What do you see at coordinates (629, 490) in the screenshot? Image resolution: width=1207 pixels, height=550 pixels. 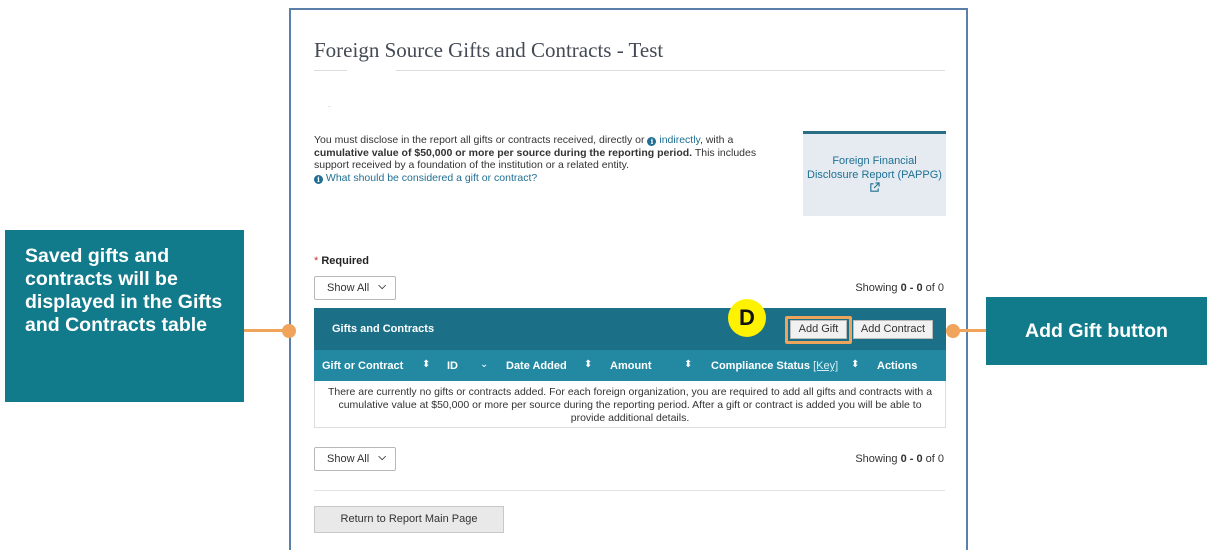 I see `footer-divider` at bounding box center [629, 490].